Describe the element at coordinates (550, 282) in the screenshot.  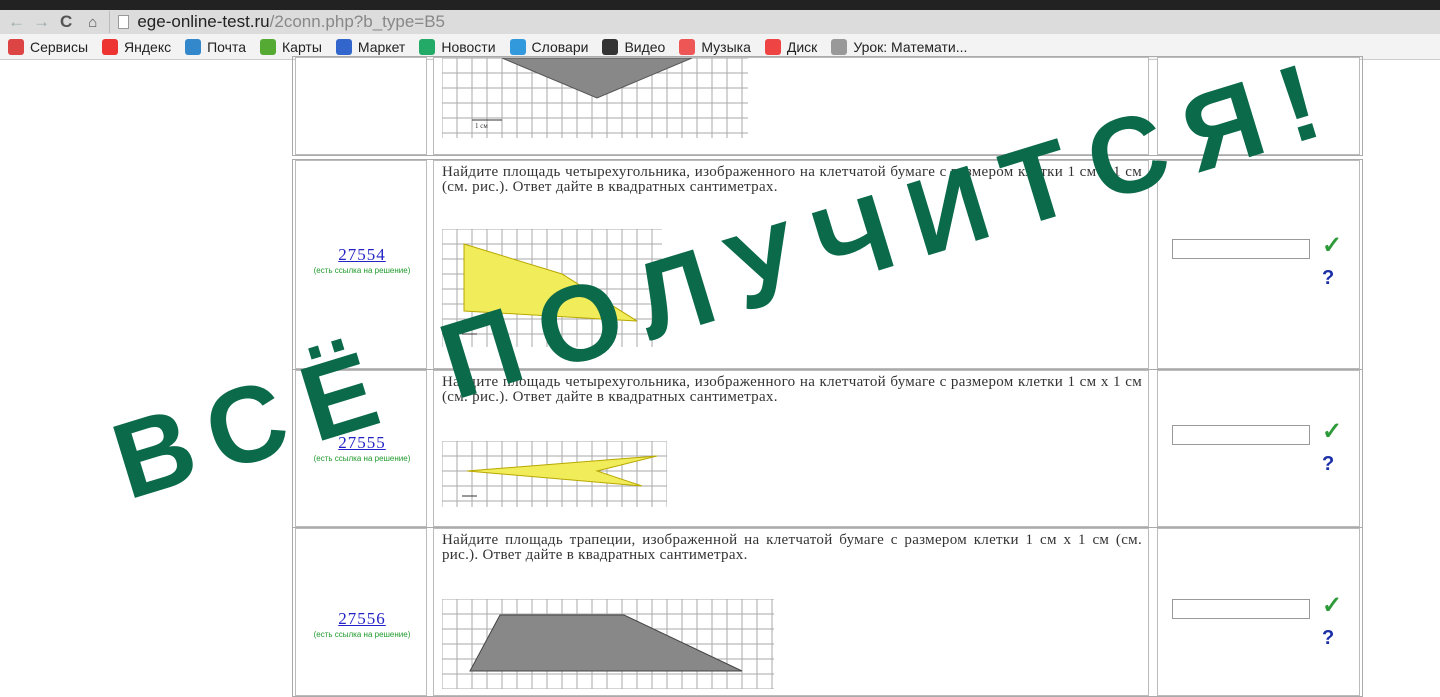
I see `quadrilateral-shape` at that location.